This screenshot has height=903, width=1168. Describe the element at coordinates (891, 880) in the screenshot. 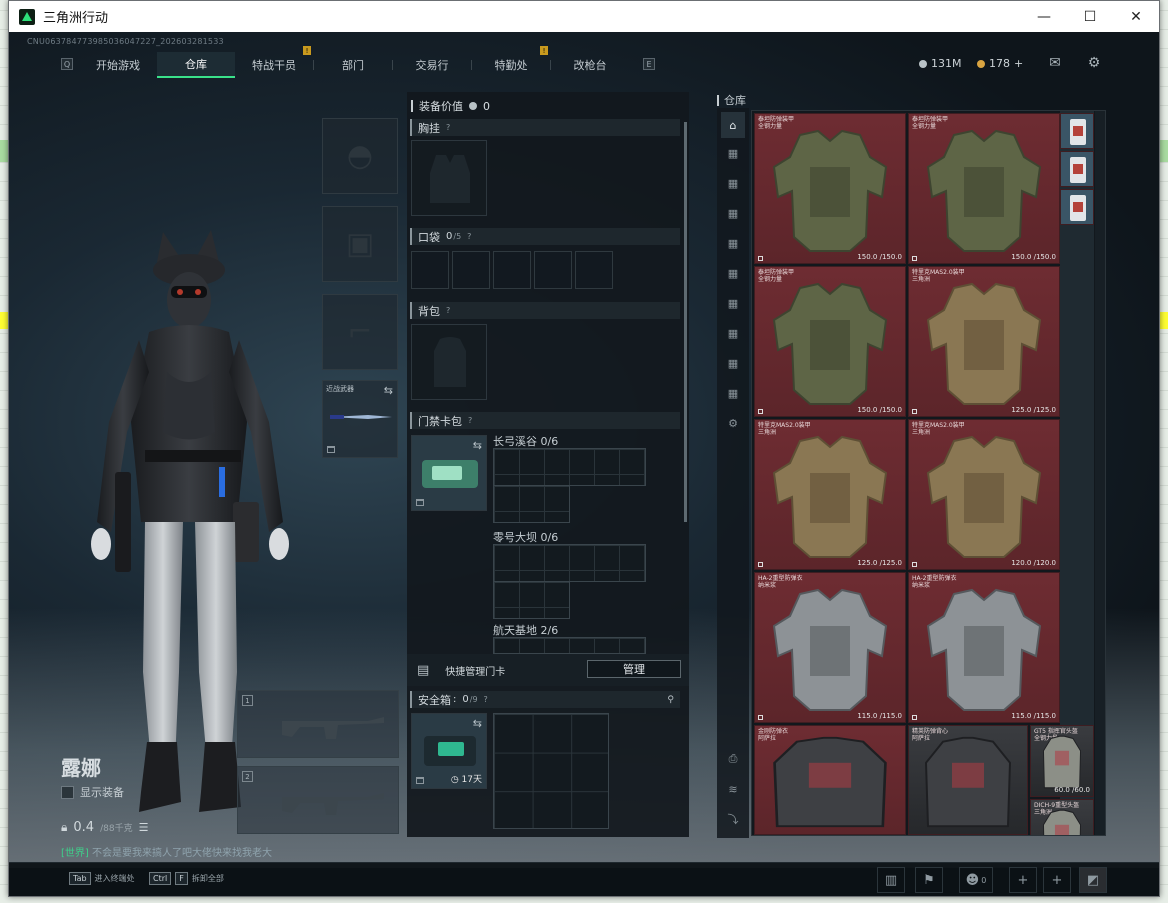

I see `stats-icon: ▥` at that location.